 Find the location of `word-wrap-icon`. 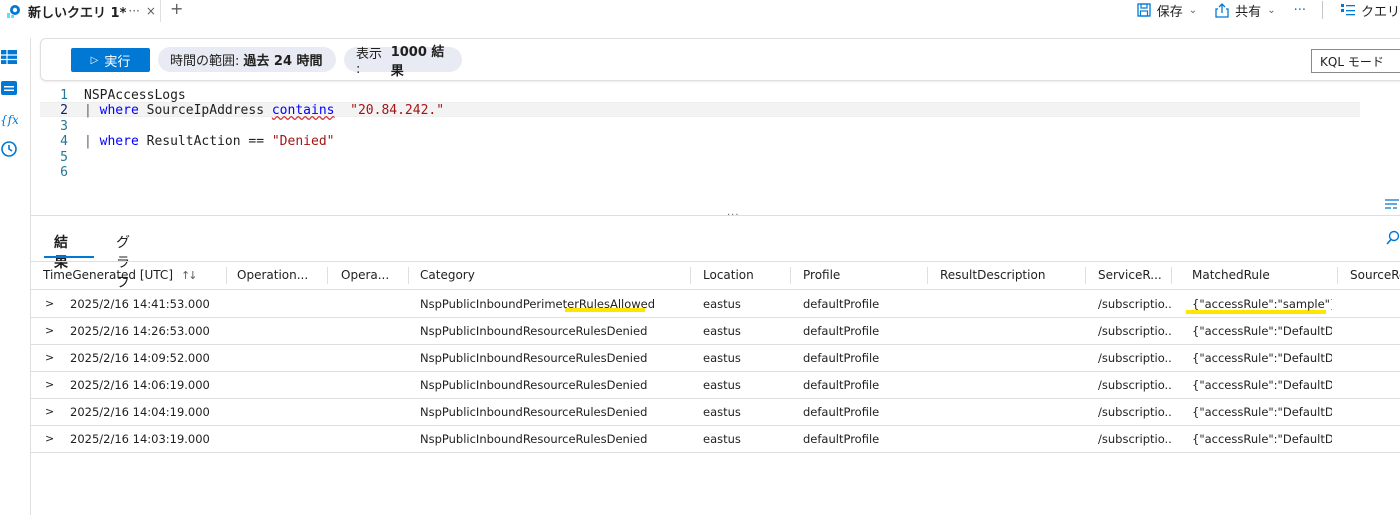

word-wrap-icon is located at coordinates (1392, 205).